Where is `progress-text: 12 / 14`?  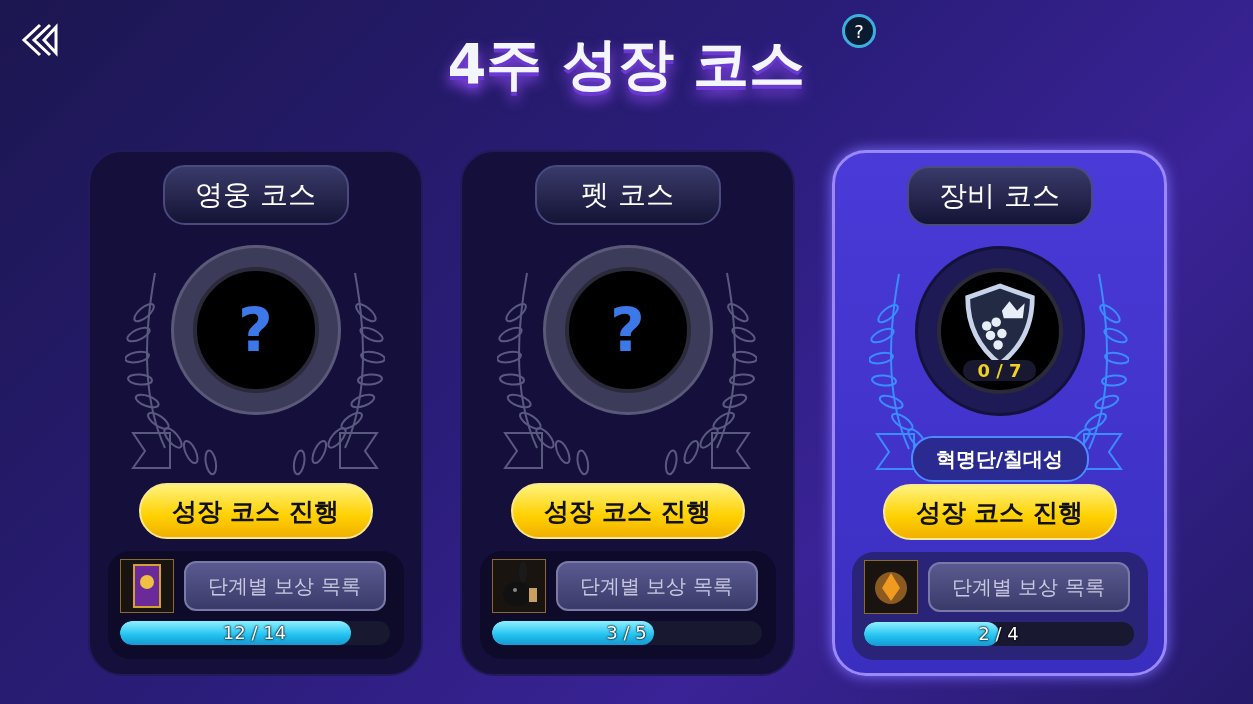 progress-text: 12 / 14 is located at coordinates (254, 633).